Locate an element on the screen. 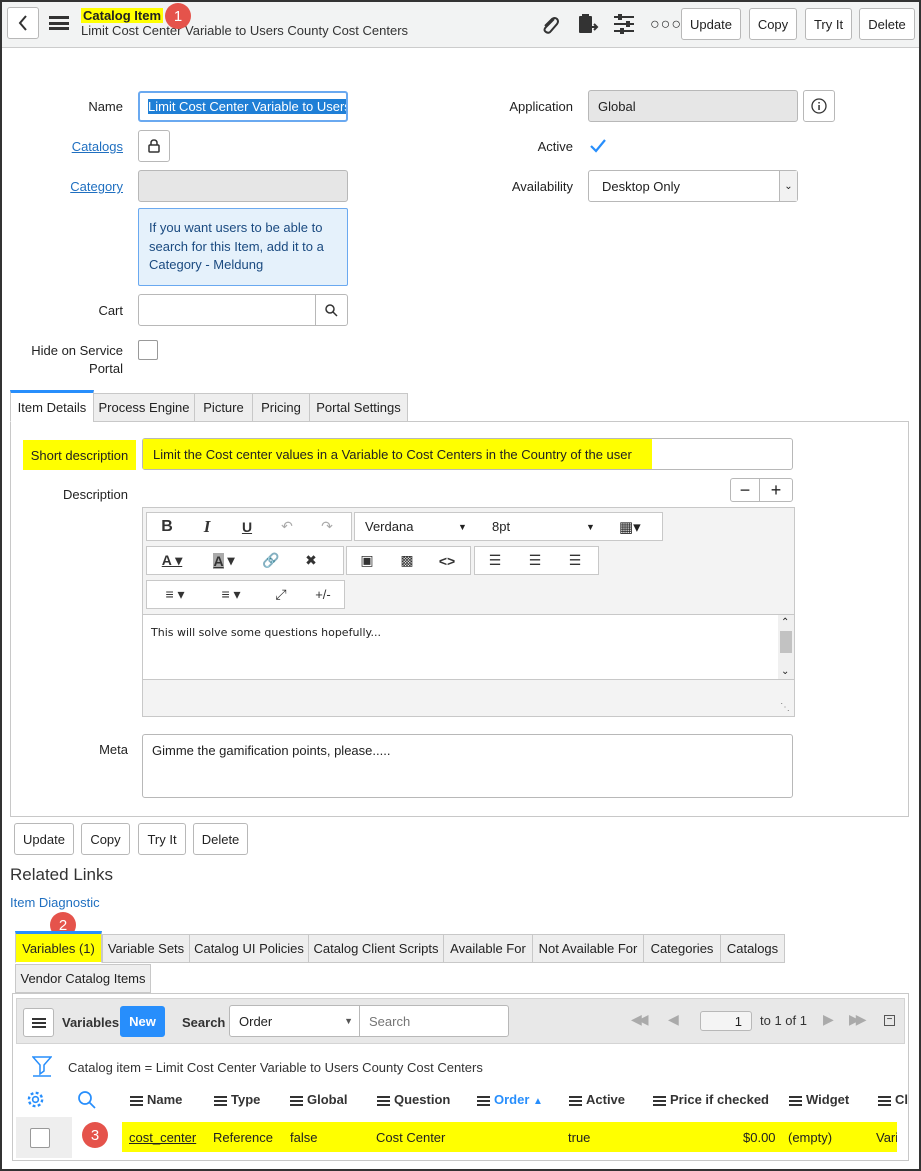 Image resolution: width=921 pixels, height=1171 pixels. hide-service-portal-checkbox is located at coordinates (148, 350).